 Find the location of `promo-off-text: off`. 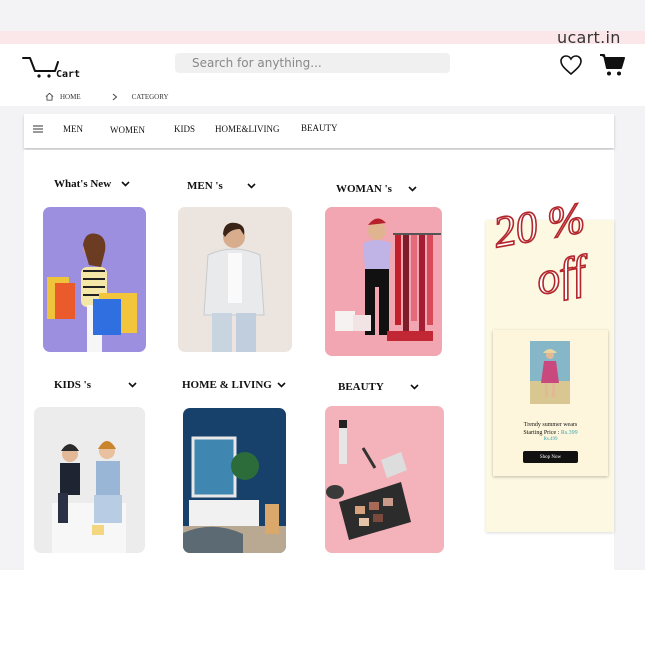

promo-off-text: off is located at coordinates (563, 275).